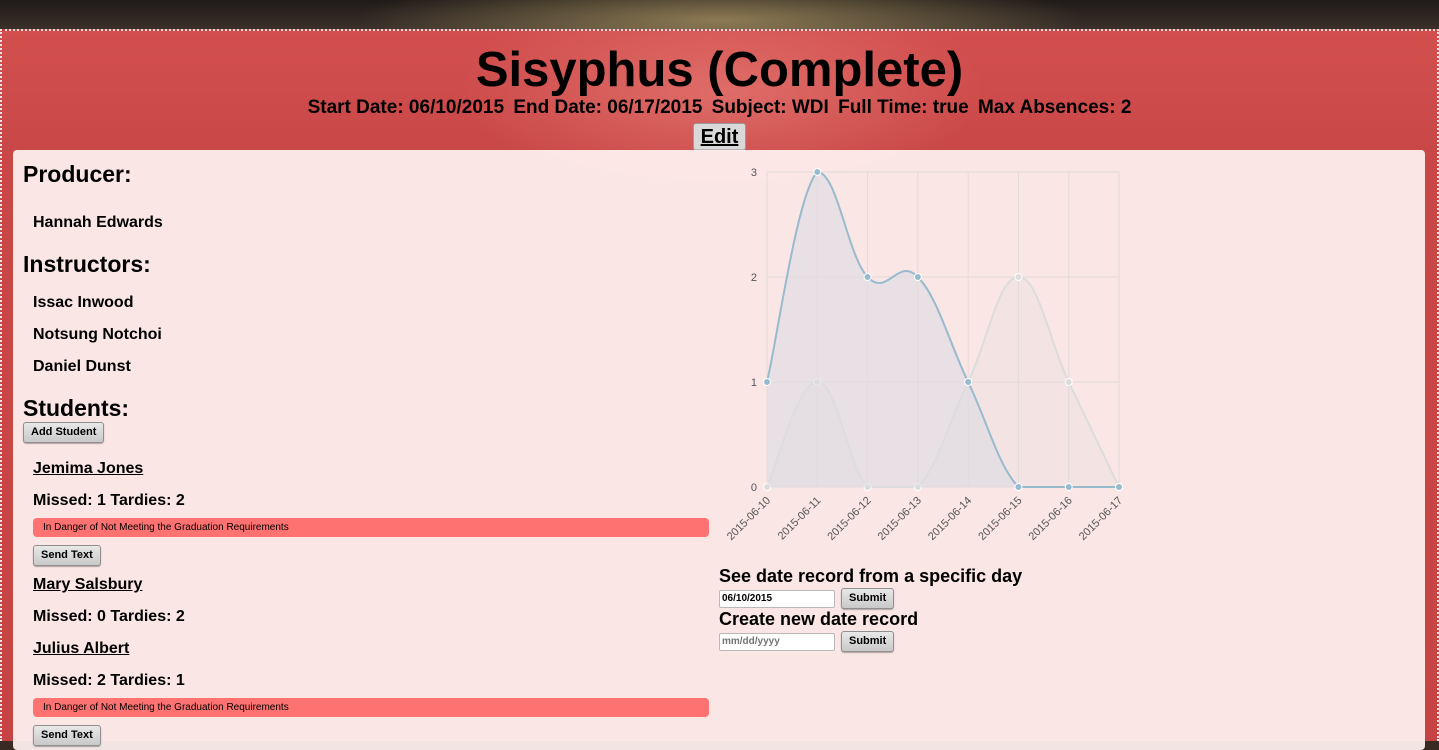  What do you see at coordinates (754, 278) in the screenshot?
I see `y-tick-label: 2` at bounding box center [754, 278].